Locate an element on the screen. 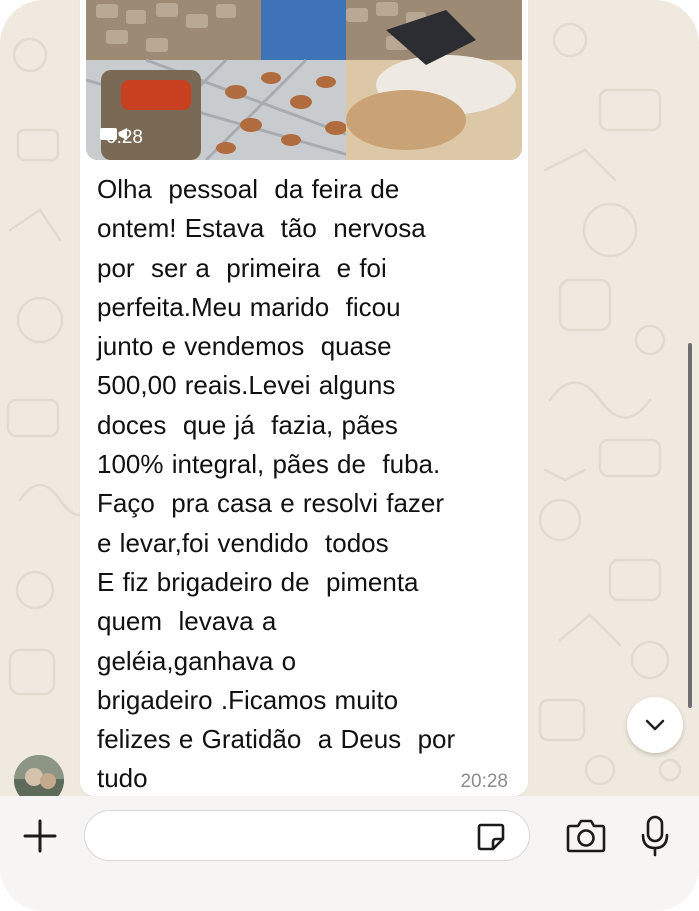 The height and width of the screenshot is (911, 699). sticker-button is located at coordinates (491, 837).